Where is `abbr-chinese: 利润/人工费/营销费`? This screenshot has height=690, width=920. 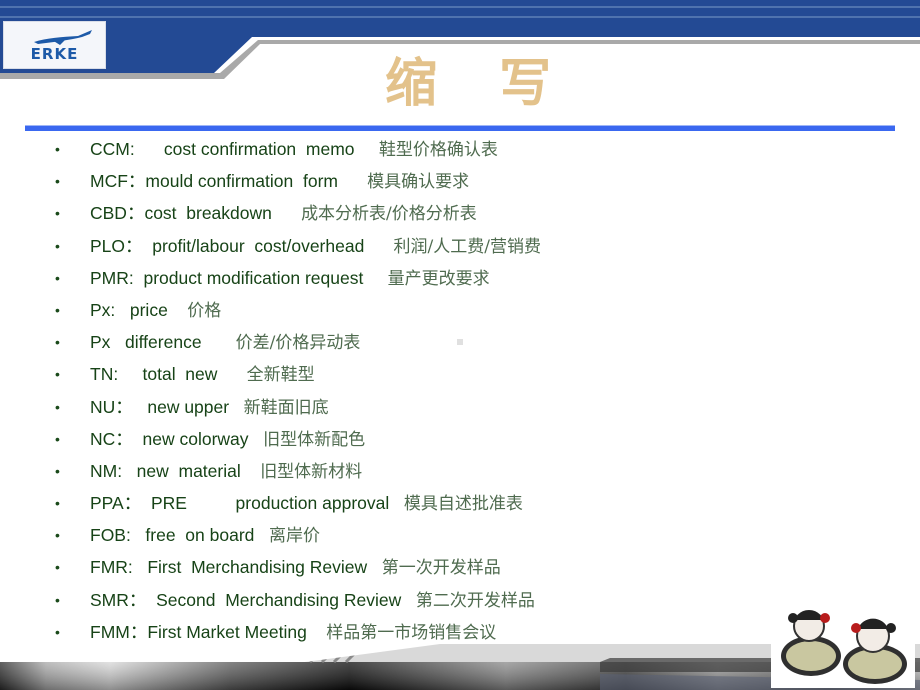 abbr-chinese: 利润/人工费/营销费 is located at coordinates (467, 246).